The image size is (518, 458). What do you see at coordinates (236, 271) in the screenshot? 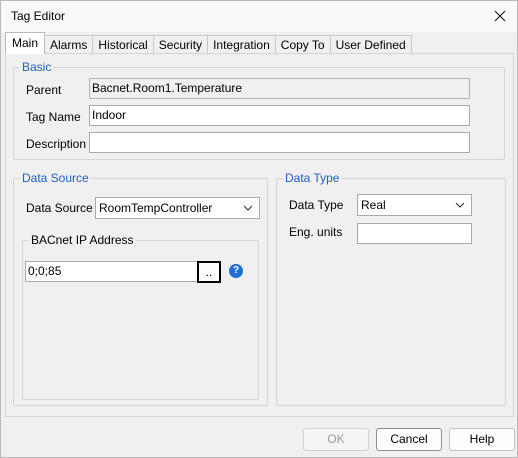
I see `help-icon: ?` at bounding box center [236, 271].